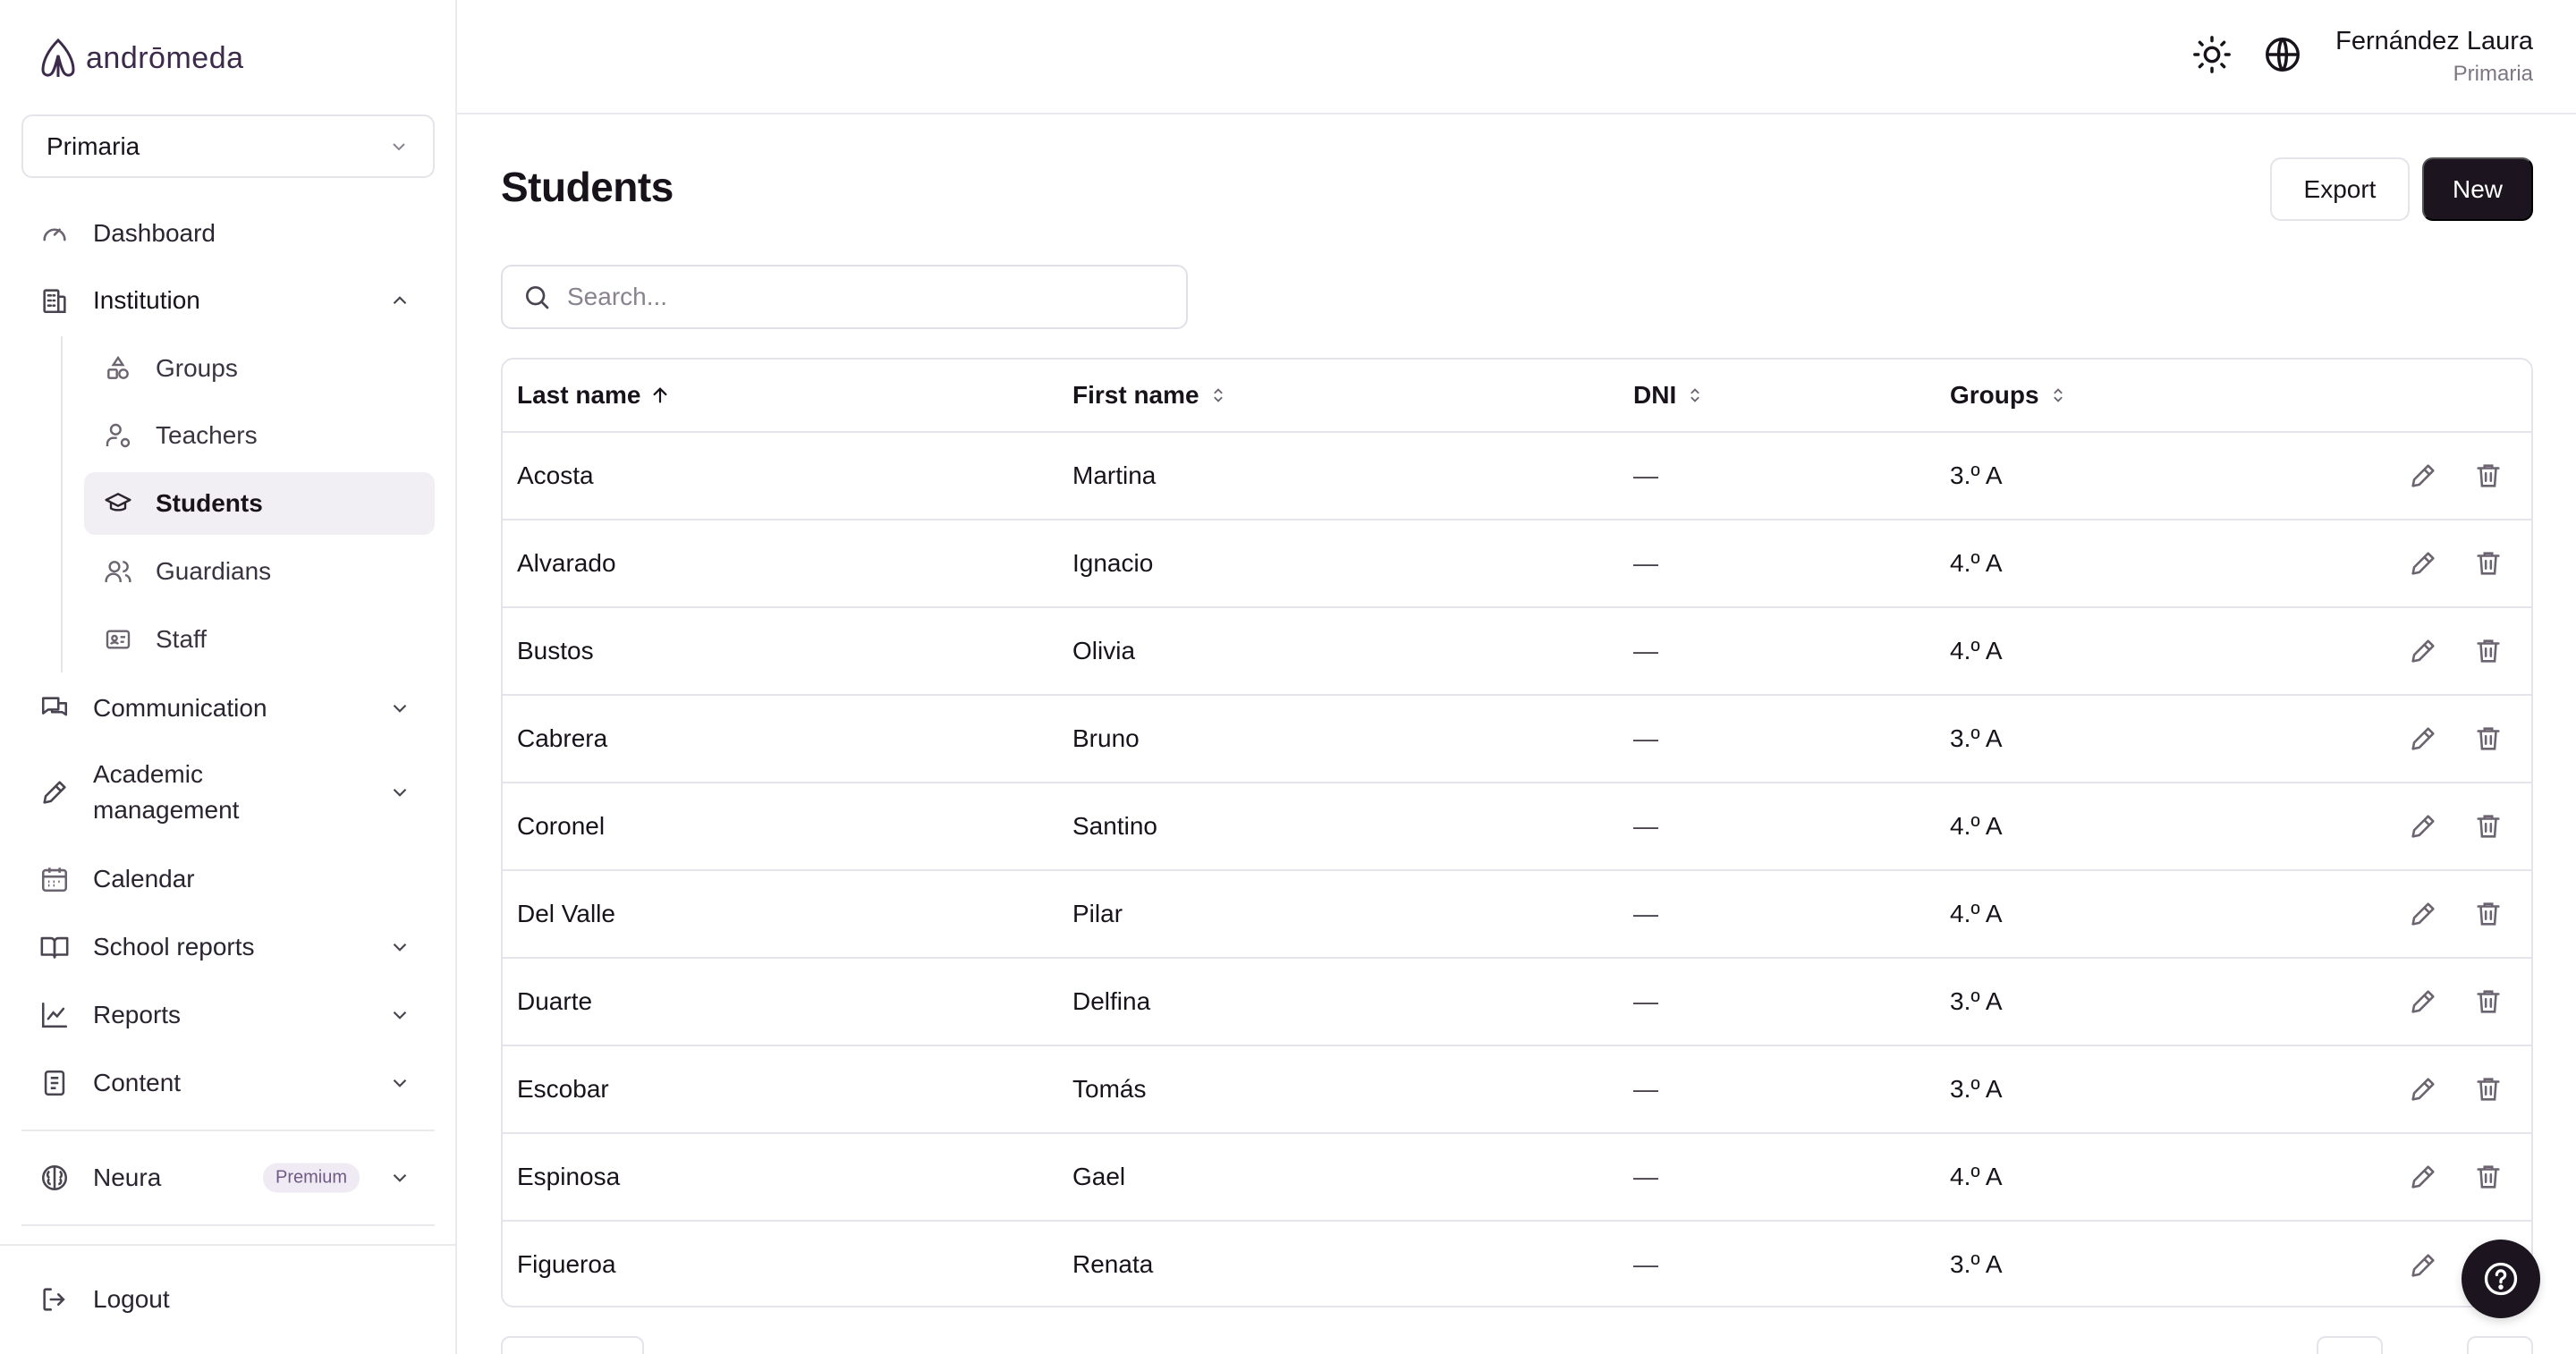 The height and width of the screenshot is (1354, 2576). Describe the element at coordinates (166, 810) in the screenshot. I see `nav-academic-label-line2: management` at that location.